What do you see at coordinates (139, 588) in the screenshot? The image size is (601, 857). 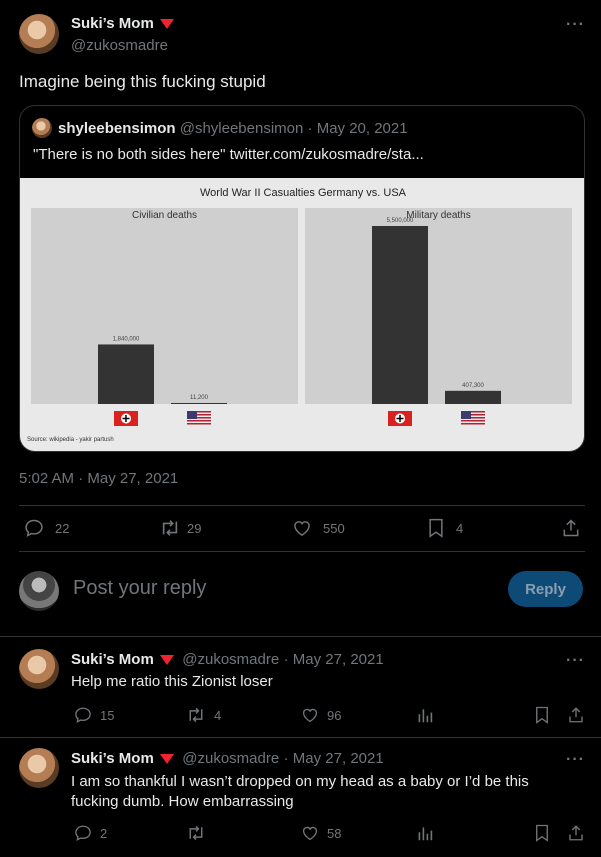 I see `reply-input: Post your reply` at bounding box center [139, 588].